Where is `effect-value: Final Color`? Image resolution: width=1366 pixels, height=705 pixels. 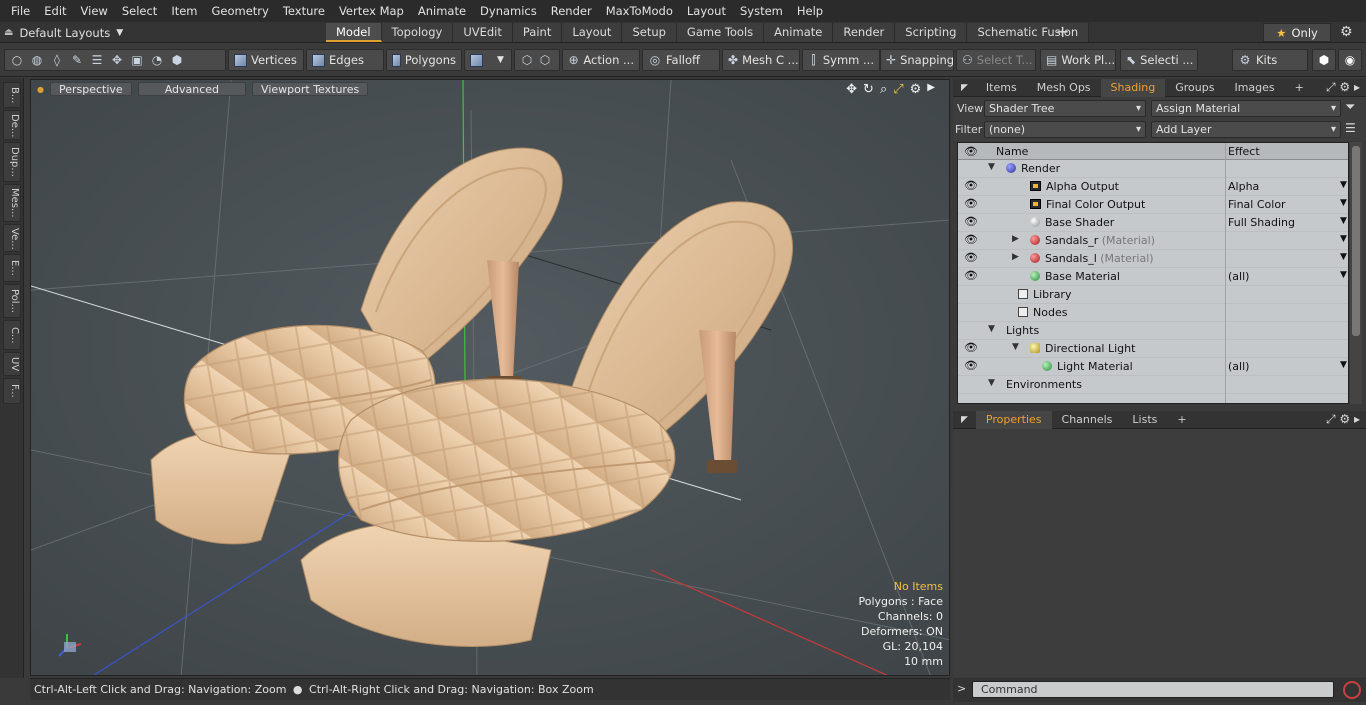 effect-value: Final Color is located at coordinates (1257, 204).